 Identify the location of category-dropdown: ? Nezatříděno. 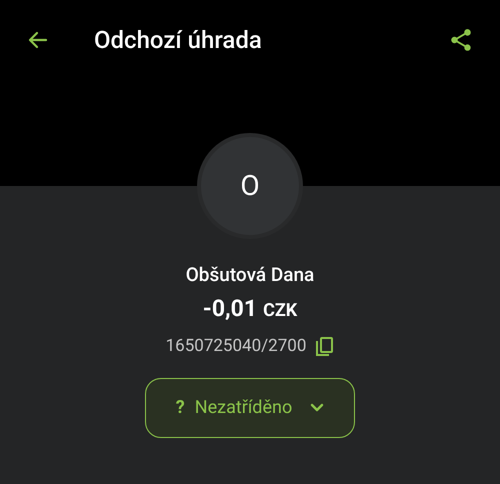
(250, 408).